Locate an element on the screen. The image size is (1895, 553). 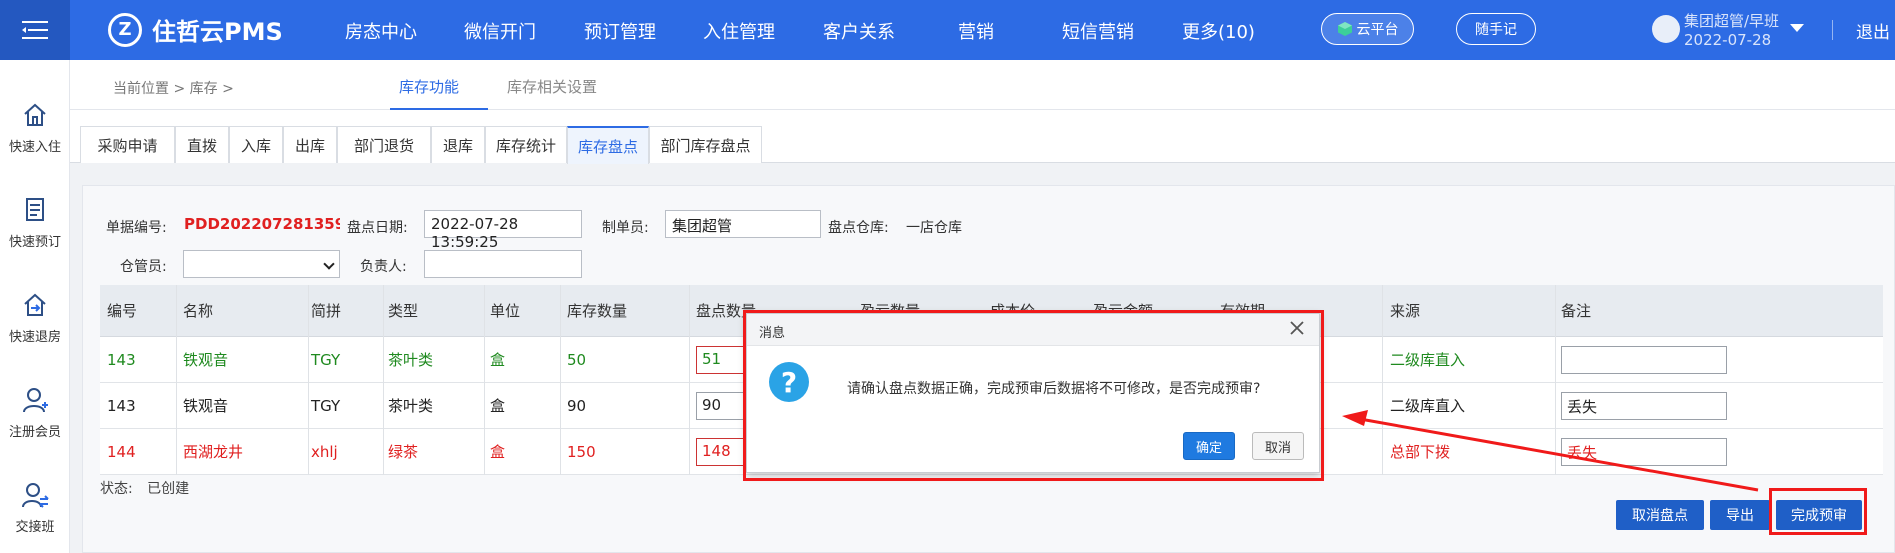
count-date-label: 盘点日期: is located at coordinates (377, 228).